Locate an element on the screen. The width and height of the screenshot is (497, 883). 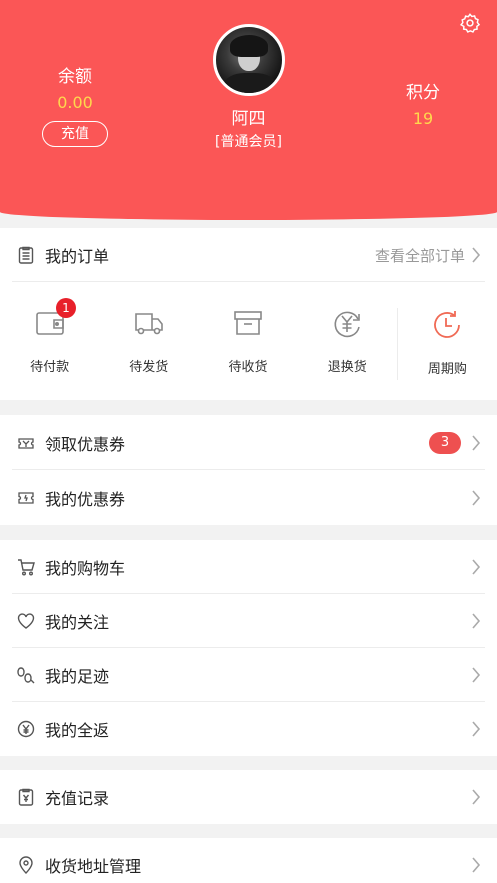
heart-icon is located at coordinates (26, 621).